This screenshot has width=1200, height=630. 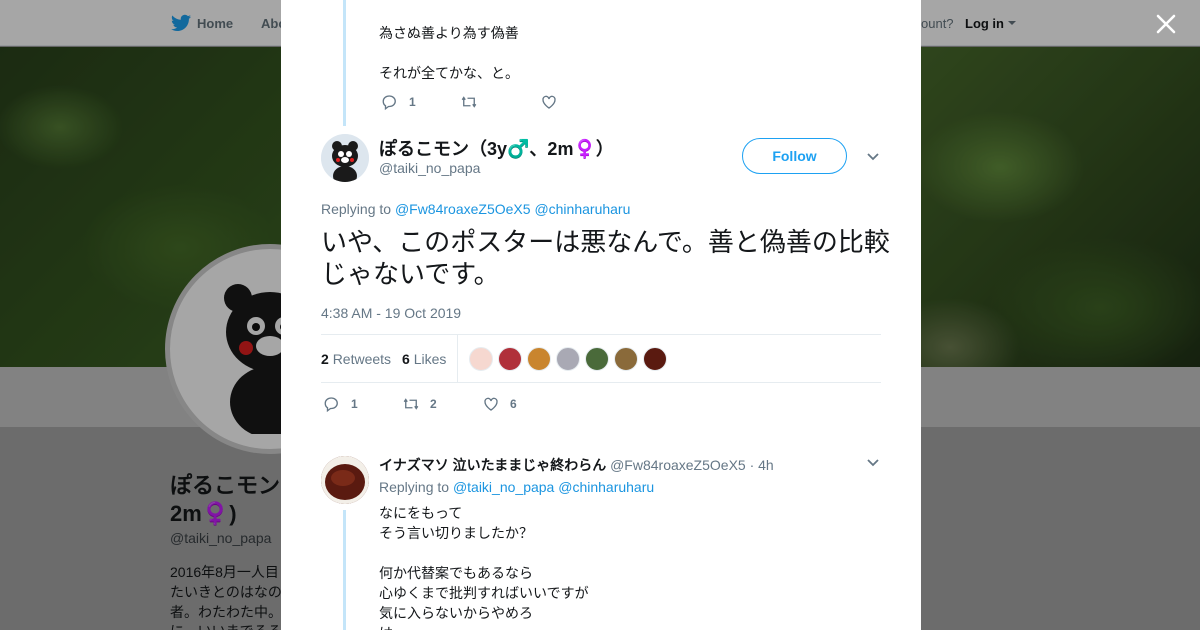 What do you see at coordinates (226, 592) in the screenshot?
I see `profile-bio-line: たいきとのはなの` at bounding box center [226, 592].